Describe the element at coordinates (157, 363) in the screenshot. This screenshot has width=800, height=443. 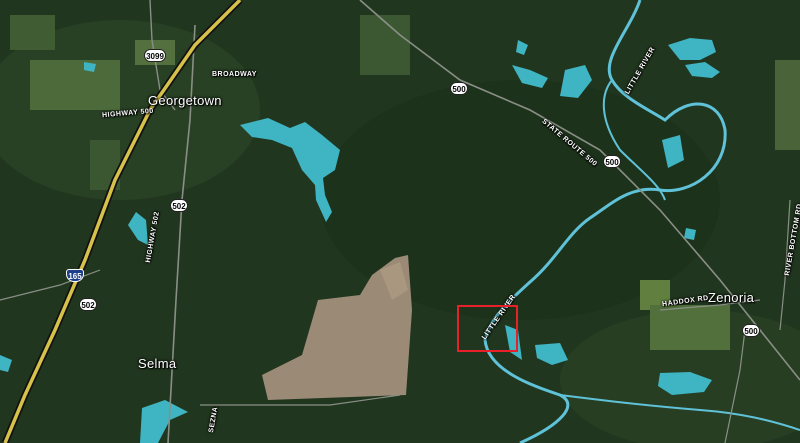
I see `place-label-selma: Selma` at that location.